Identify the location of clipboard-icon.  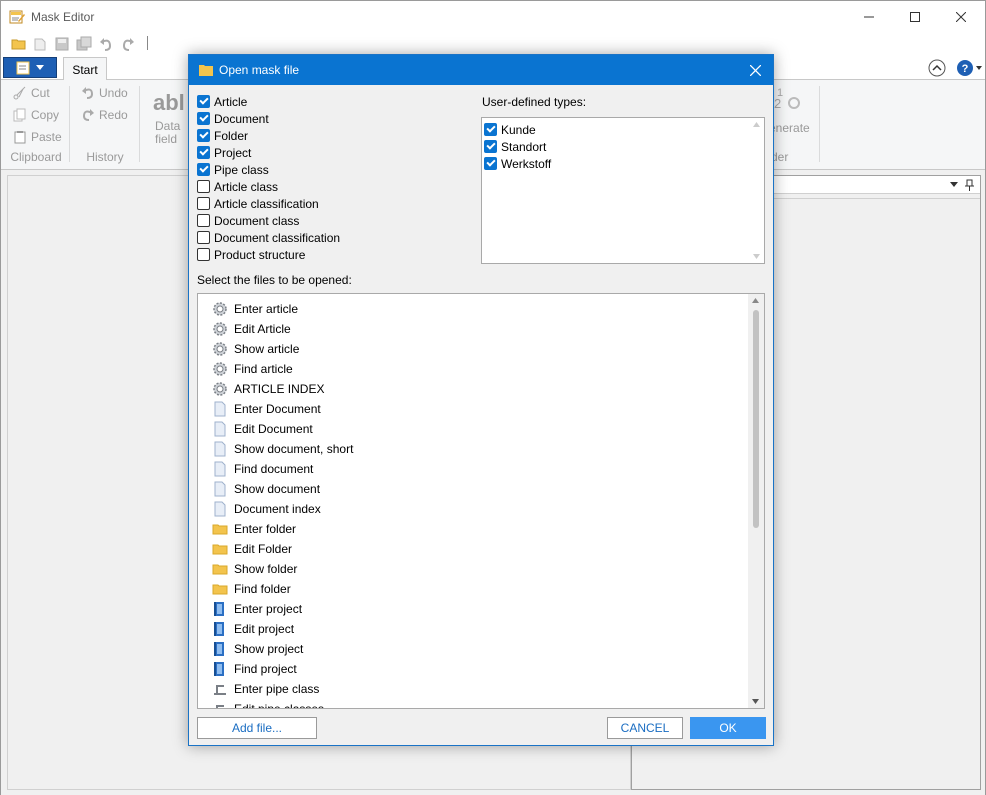
(20, 137).